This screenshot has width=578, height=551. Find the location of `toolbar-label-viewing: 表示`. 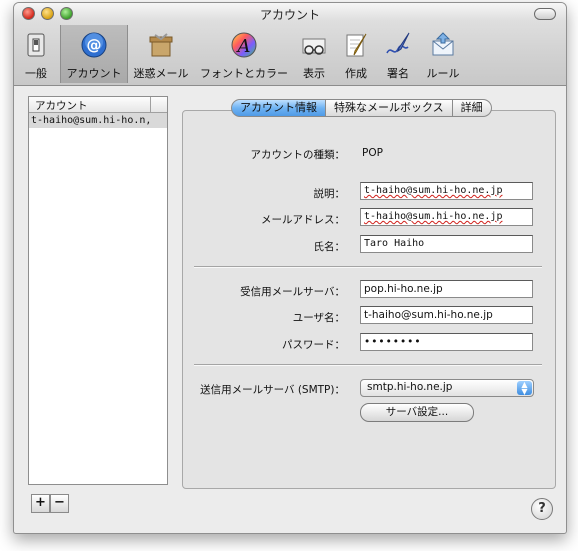

toolbar-label-viewing: 表示 is located at coordinates (314, 73).